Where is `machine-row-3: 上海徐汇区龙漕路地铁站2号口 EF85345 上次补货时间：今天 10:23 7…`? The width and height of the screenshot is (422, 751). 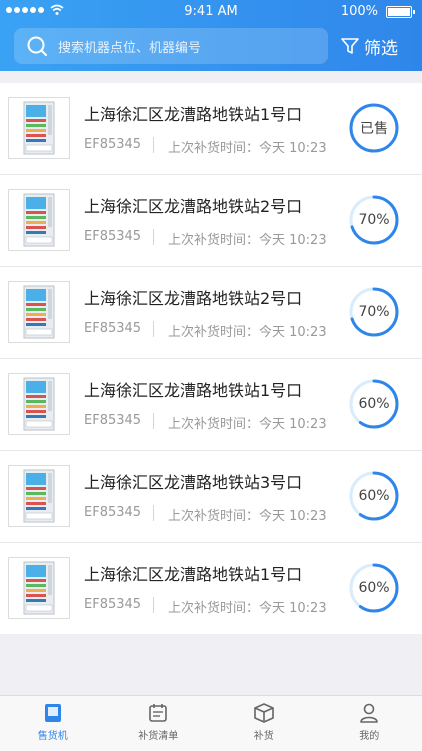
machine-row-3: 上海徐汇区龙漕路地铁站2号口 EF85345 上次补货时间：今天 10:23 7… is located at coordinates (211, 313).